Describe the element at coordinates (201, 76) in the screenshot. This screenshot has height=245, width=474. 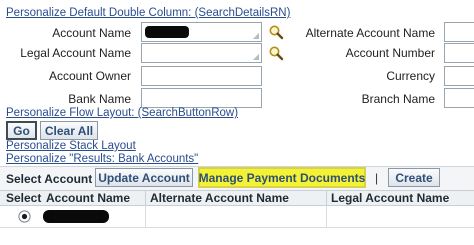
I see `account-owner-field` at that location.